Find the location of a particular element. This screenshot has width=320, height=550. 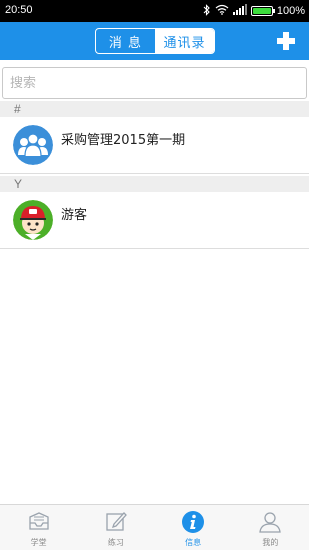

search-box is located at coordinates (154, 83).